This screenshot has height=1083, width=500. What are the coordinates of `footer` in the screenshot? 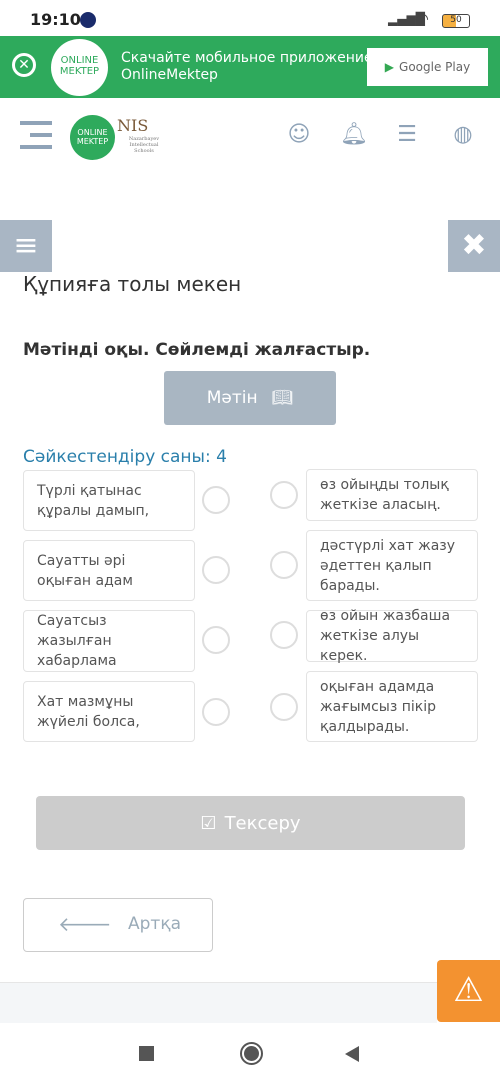 It's located at (218, 1002).